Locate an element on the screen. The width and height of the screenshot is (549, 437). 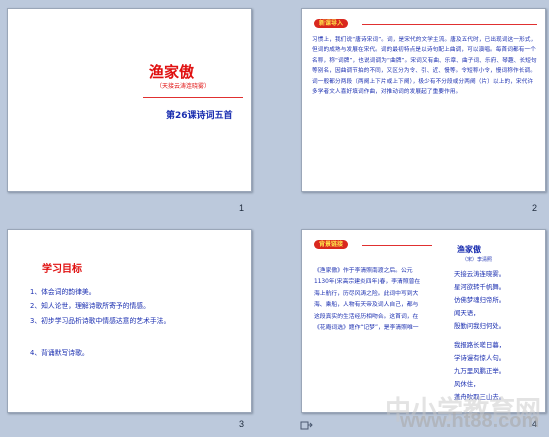
slide-4-poem-line-2: 星河欲转千帆舞。 is located at coordinates (480, 287).